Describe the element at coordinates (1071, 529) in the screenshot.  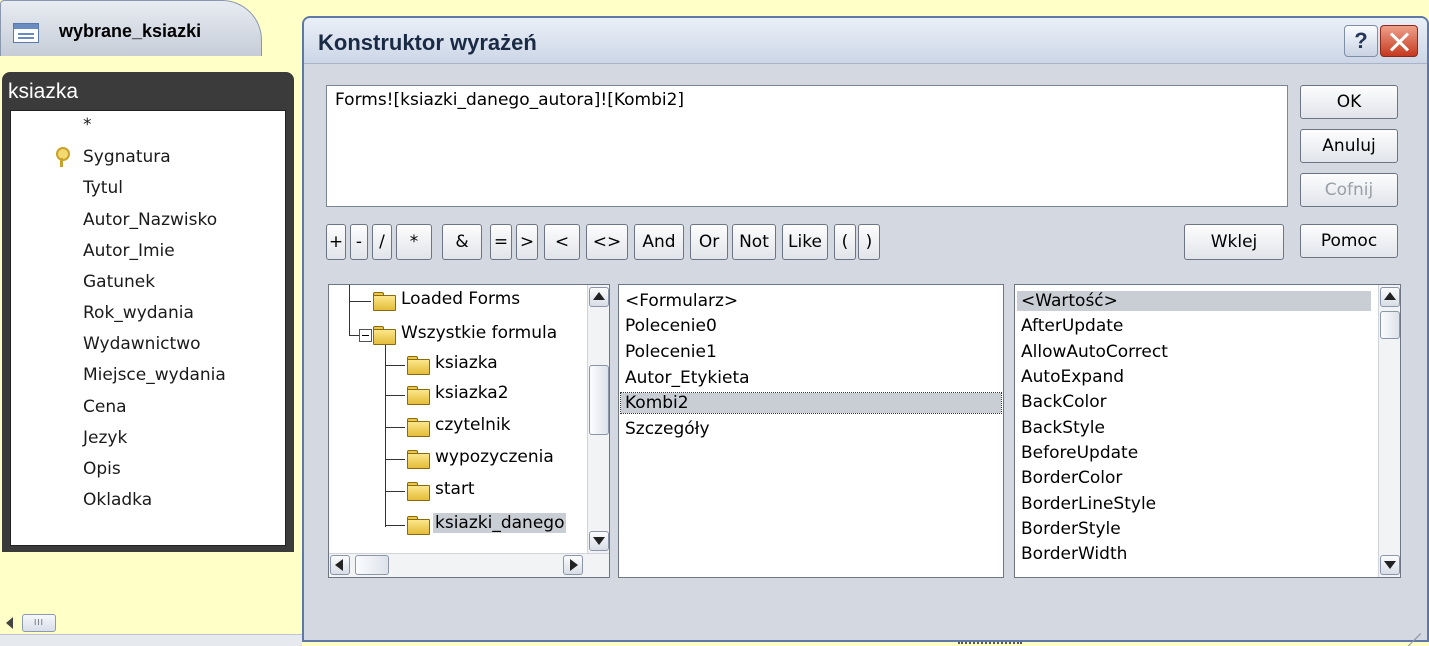
I see `list-item: BorderStyle` at that location.